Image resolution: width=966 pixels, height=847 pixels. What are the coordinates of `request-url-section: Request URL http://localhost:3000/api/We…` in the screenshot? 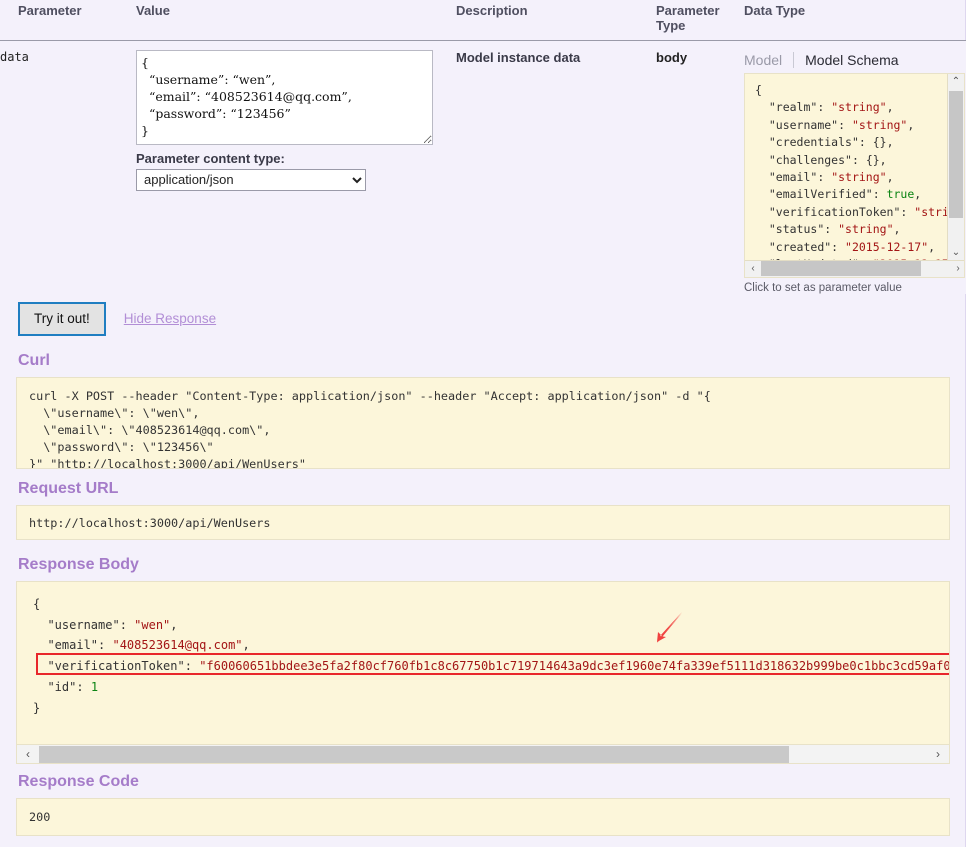 It's located at (483, 510).